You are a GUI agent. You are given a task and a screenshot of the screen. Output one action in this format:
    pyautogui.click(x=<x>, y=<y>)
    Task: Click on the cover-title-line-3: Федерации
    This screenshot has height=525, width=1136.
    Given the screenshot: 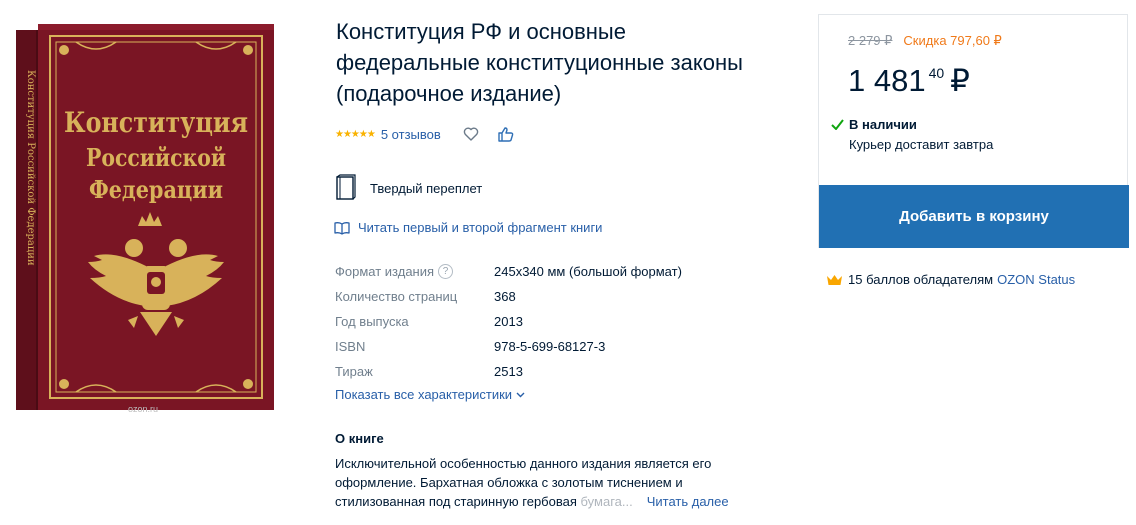 What is the action you would take?
    pyautogui.click(x=156, y=189)
    